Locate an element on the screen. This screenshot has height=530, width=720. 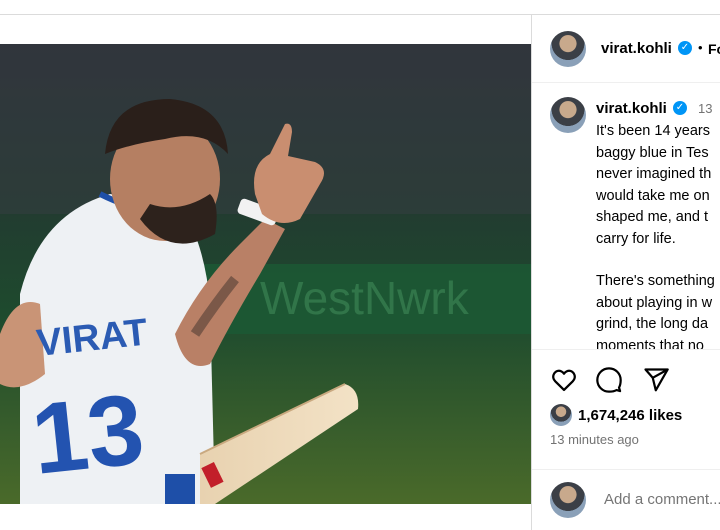
comment-avatar is located at coordinates (568, 500).